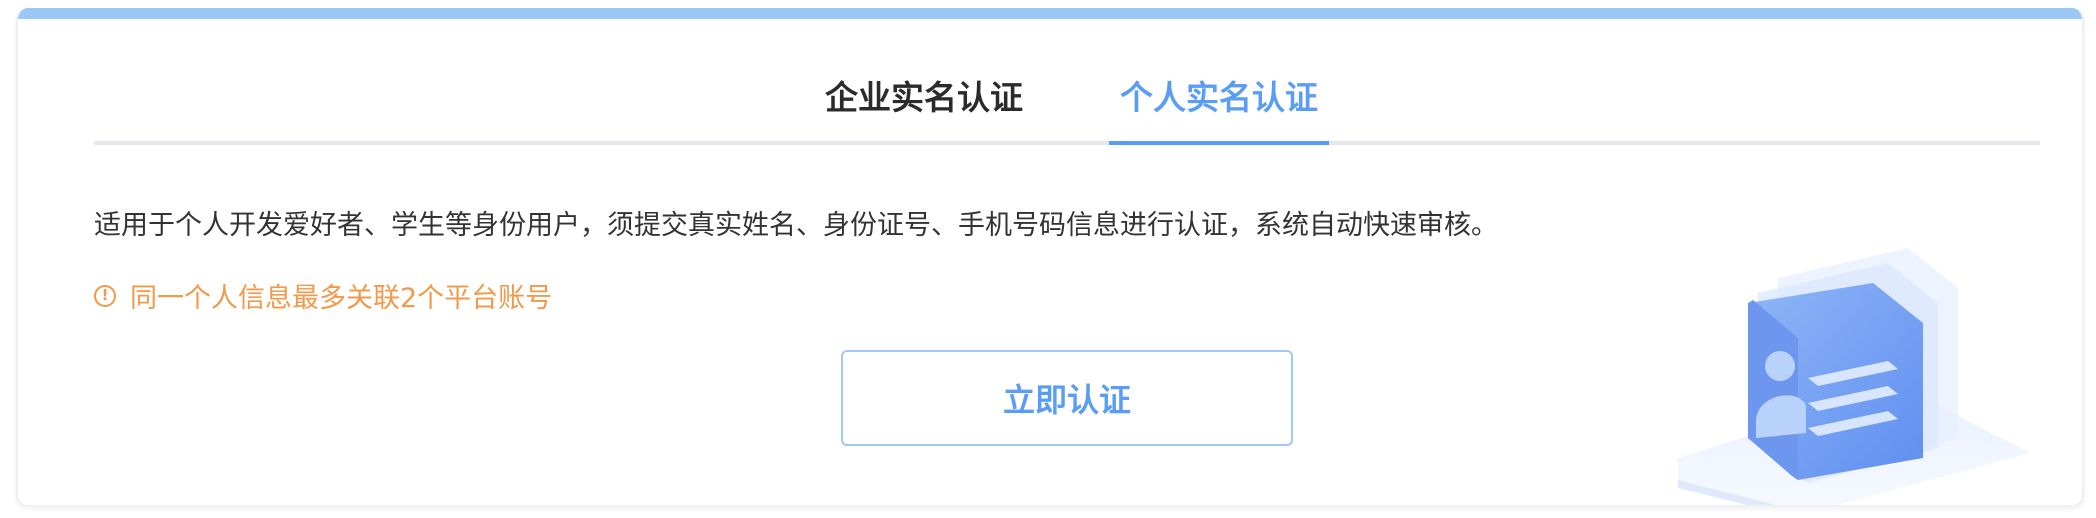  Describe the element at coordinates (1219, 94) in the screenshot. I see `tab-personal-verification: 个人实名认证` at that location.